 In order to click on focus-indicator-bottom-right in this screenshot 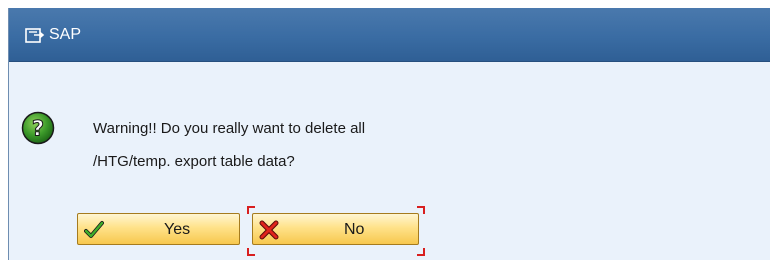, I will do `click(421, 252)`.